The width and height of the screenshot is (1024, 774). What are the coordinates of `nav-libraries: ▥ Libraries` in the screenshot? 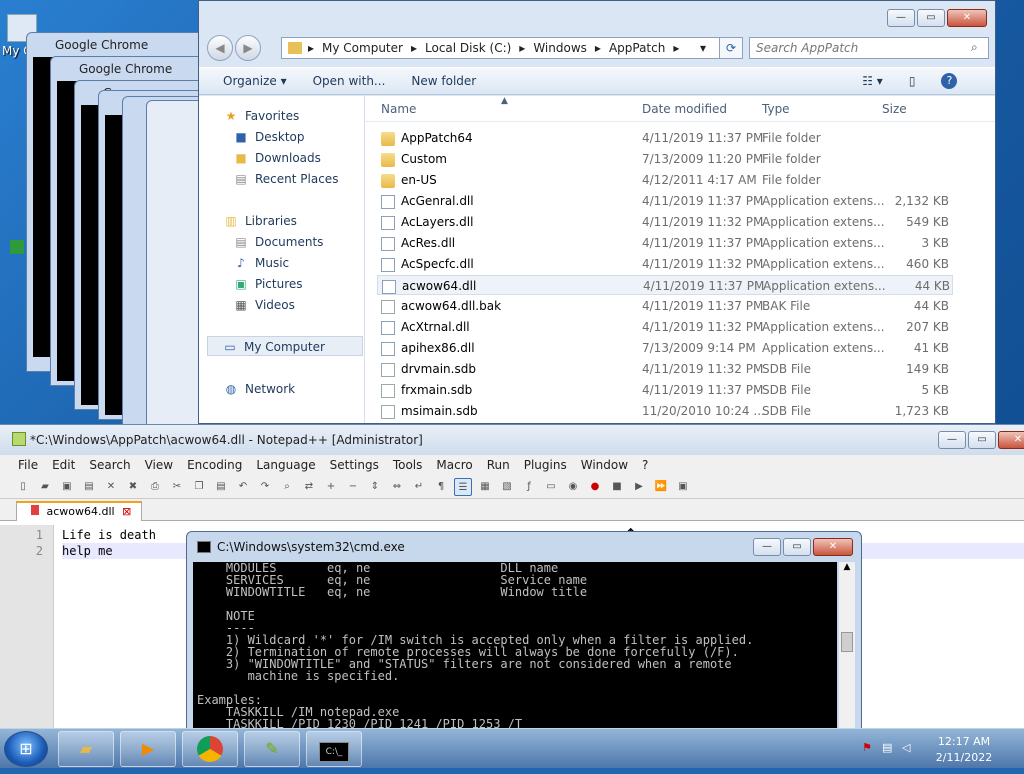 It's located at (260, 221).